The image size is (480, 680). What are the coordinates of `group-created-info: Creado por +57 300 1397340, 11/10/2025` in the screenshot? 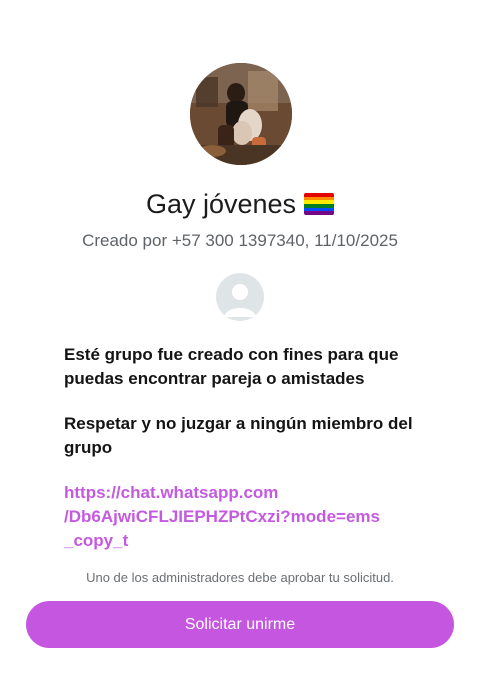 It's located at (240, 240).